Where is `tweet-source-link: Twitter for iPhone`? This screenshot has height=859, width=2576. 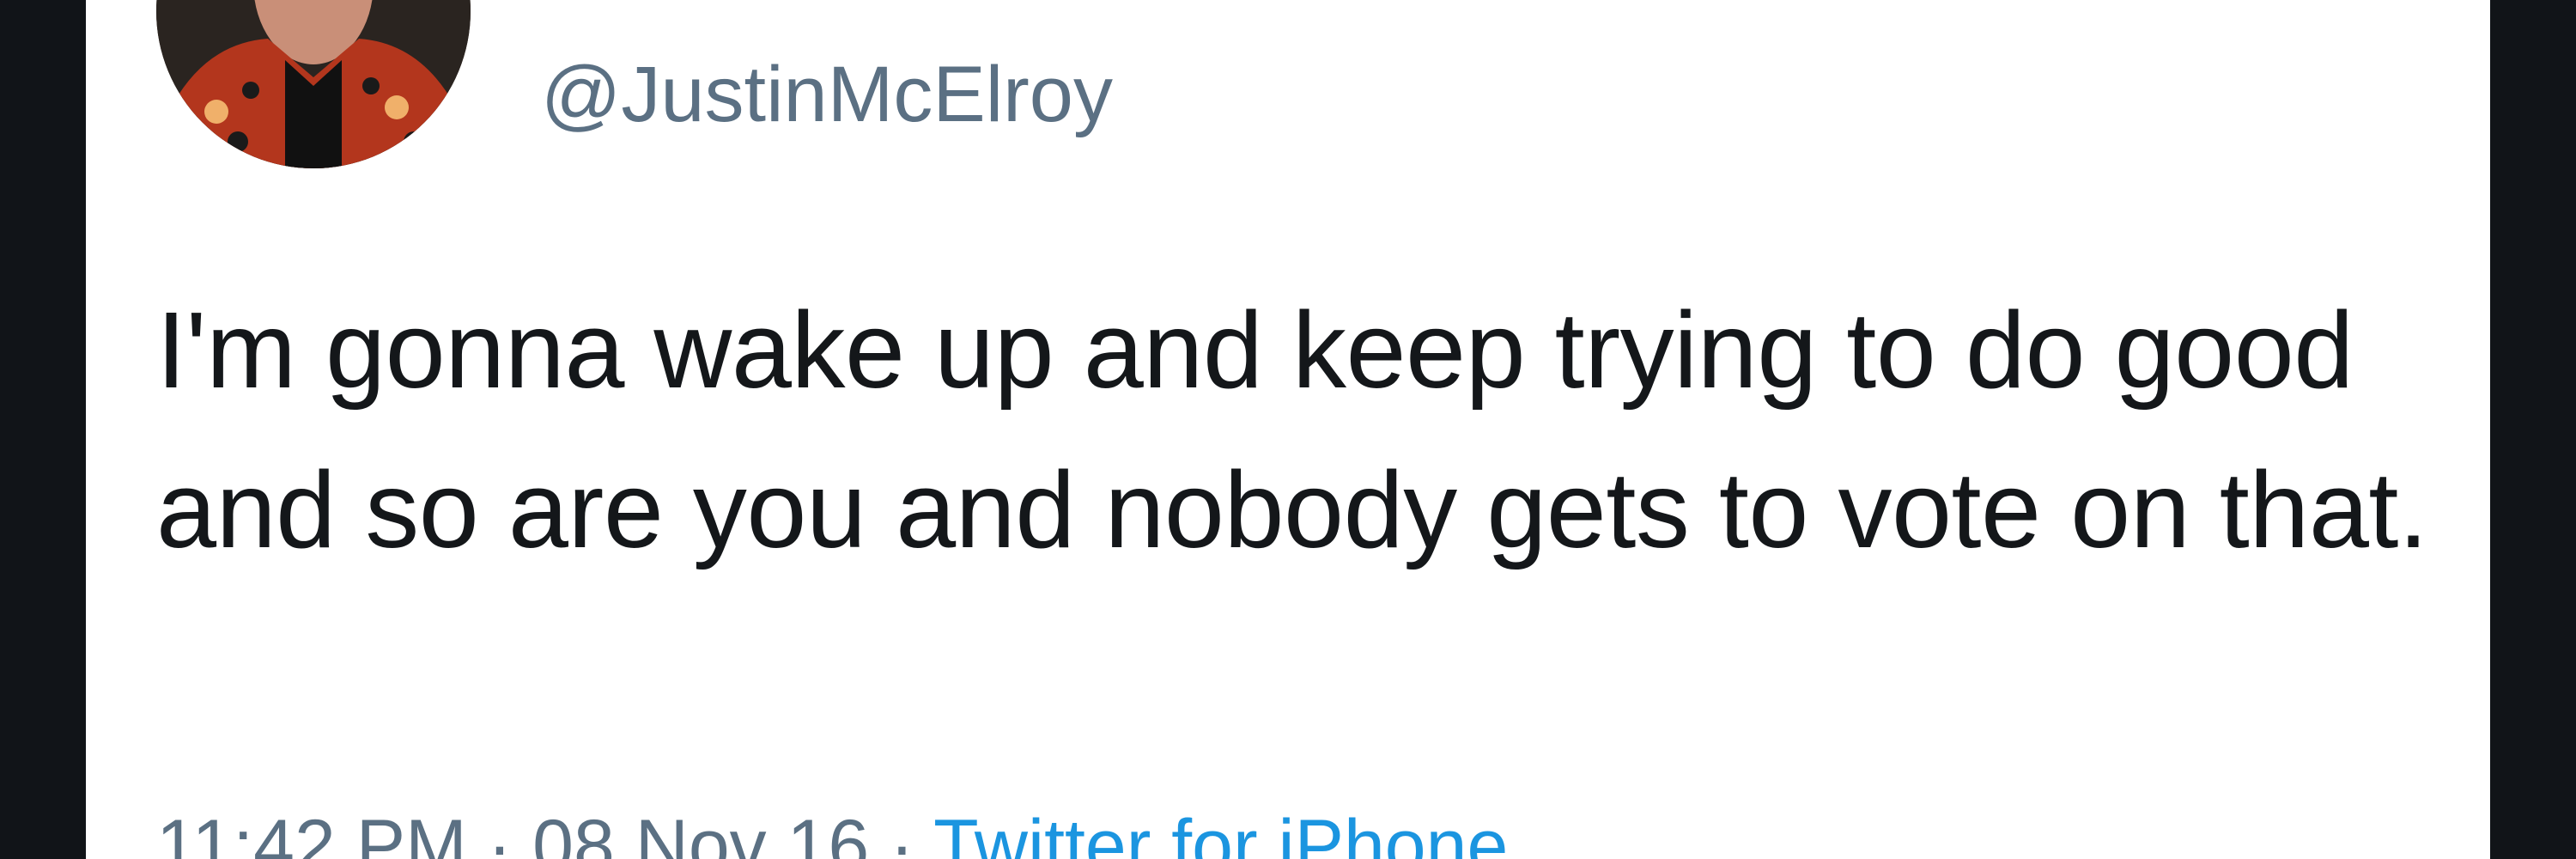 tweet-source-link: Twitter for iPhone is located at coordinates (1221, 832).